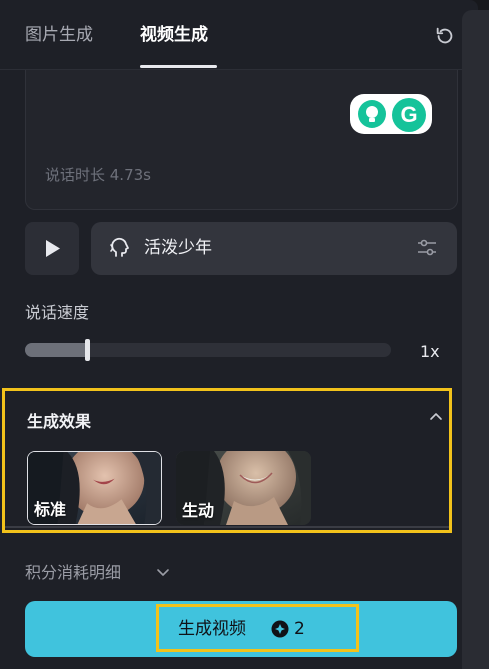 The width and height of the screenshot is (489, 669). I want to click on tab-bar: 图片生成 视频生成, so click(239, 35).